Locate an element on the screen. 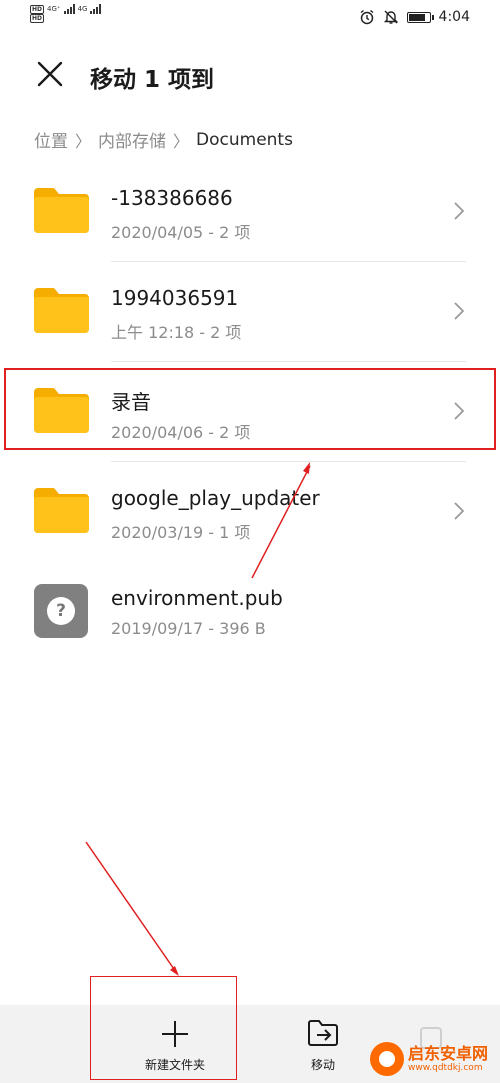  move-to-folder-icon is located at coordinates (323, 1033).